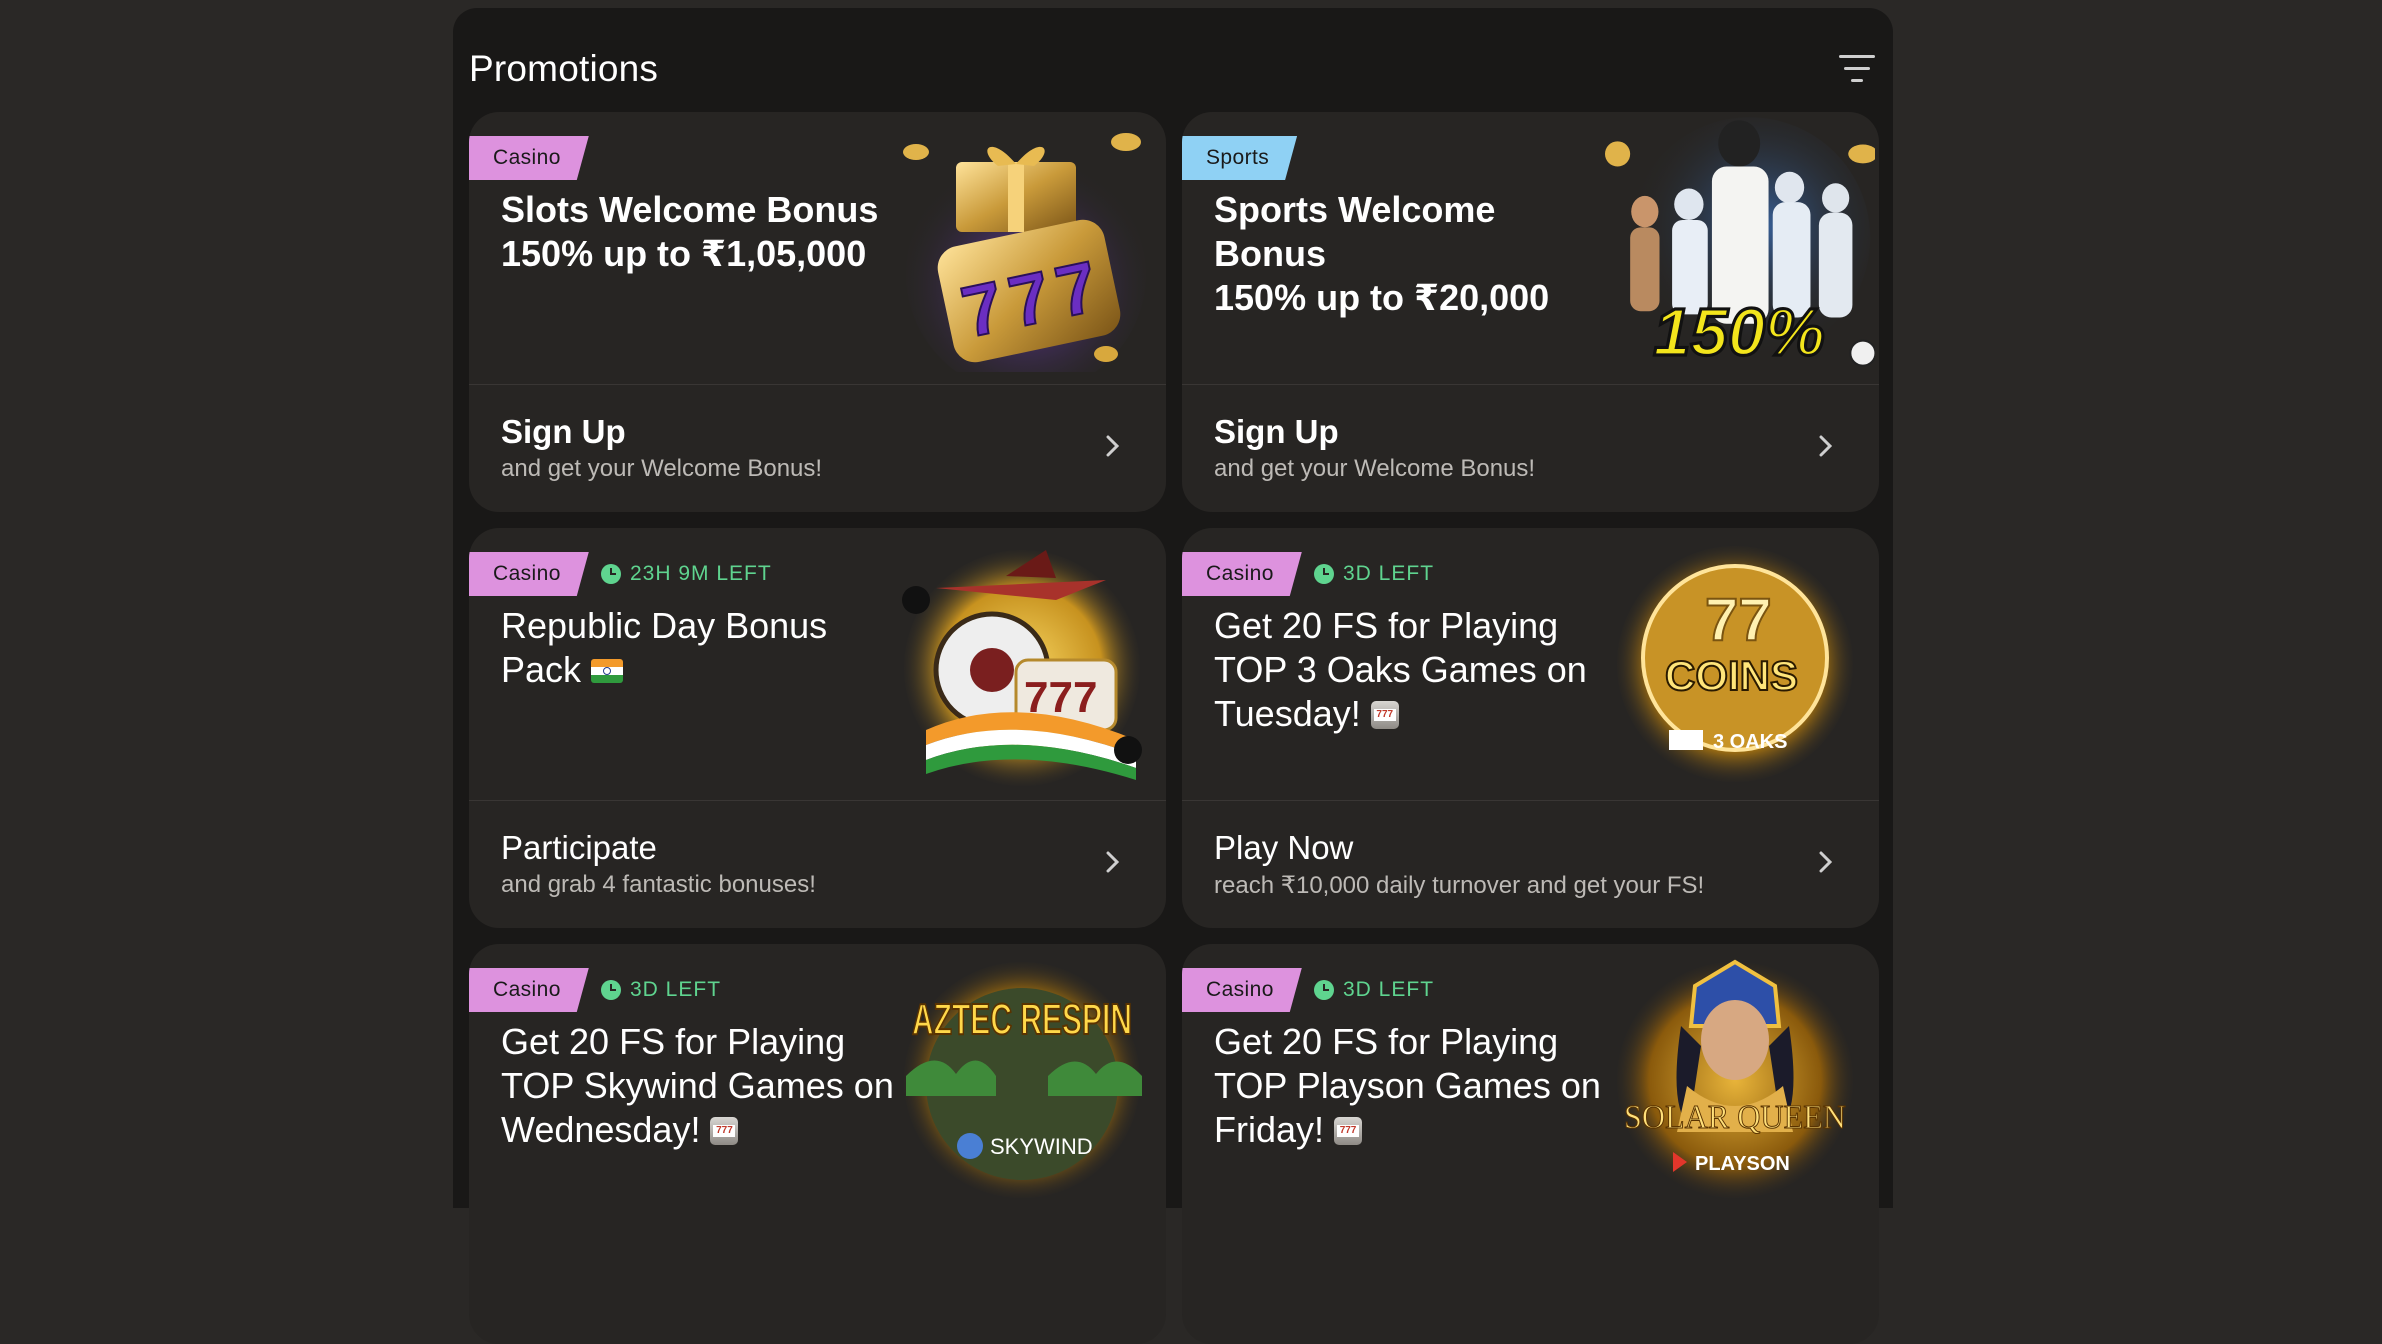 This screenshot has width=2382, height=1344. Describe the element at coordinates (1023, 1080) in the screenshot. I see `aztec-respin-logo: AZTEC RESPIN SKYWIND` at that location.